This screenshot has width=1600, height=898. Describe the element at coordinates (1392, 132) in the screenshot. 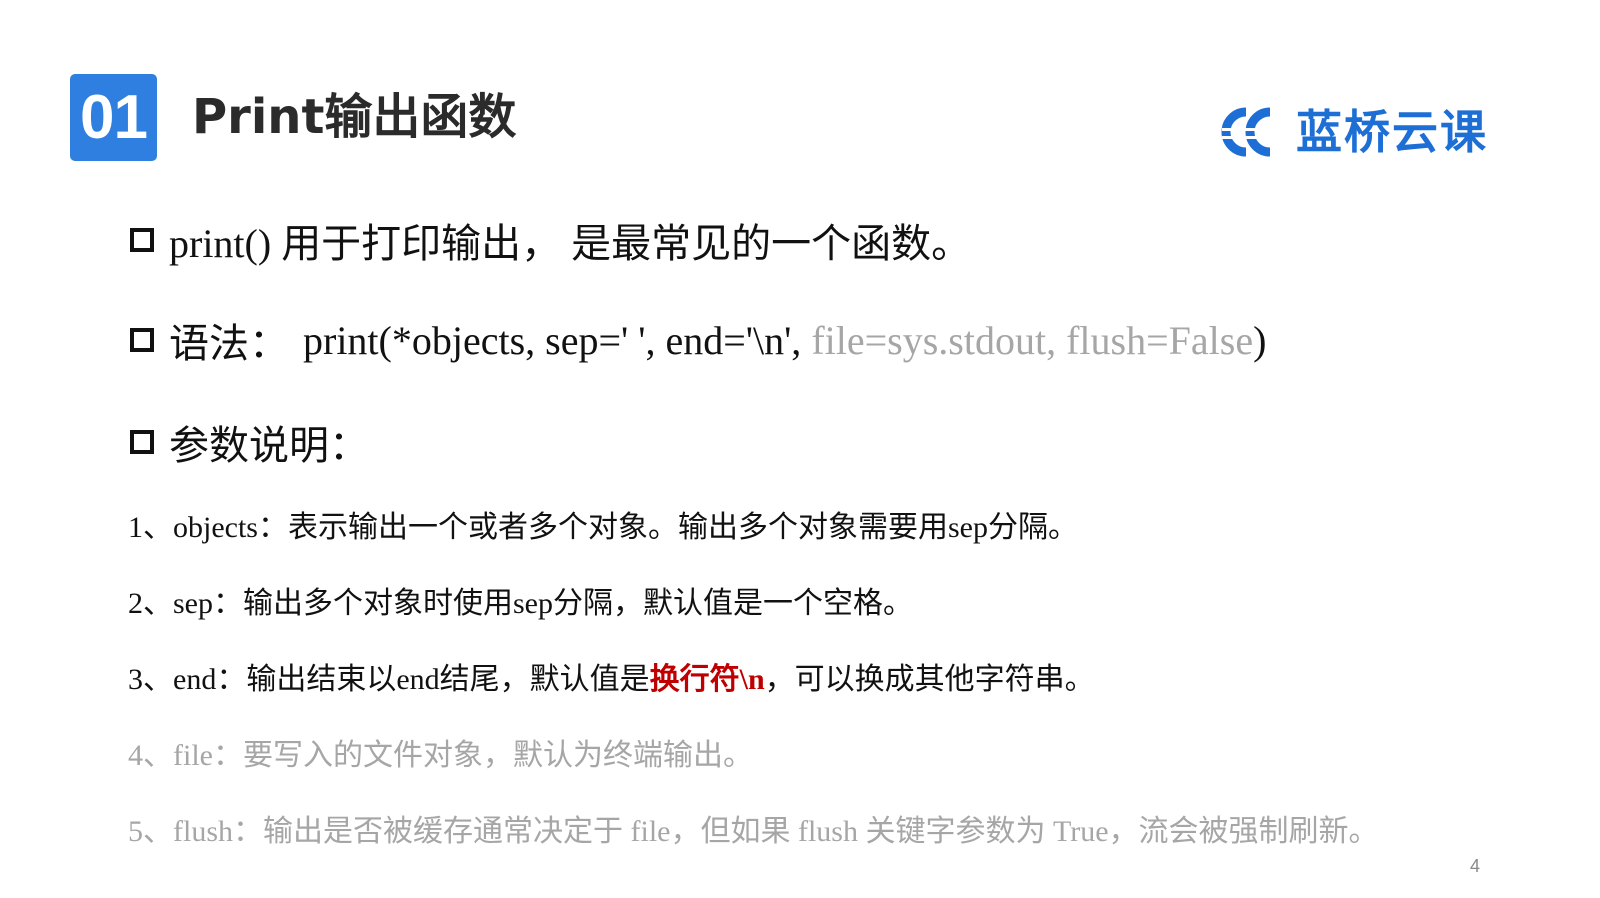

I see `brand-name: 蓝桥云课` at that location.